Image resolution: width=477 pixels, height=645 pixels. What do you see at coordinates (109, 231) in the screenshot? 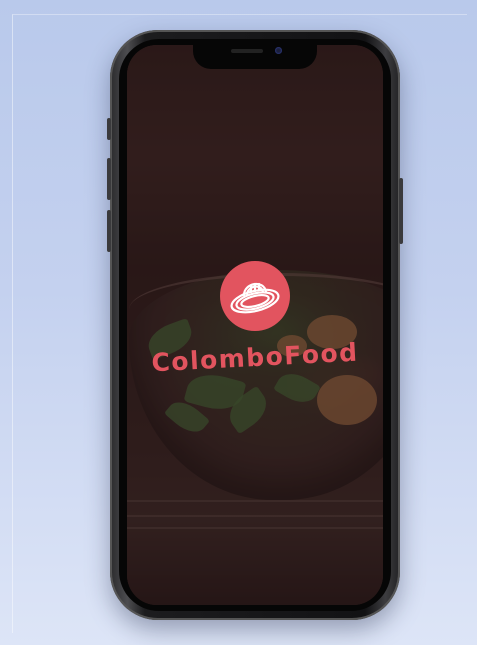
I see `volume-down-button` at bounding box center [109, 231].